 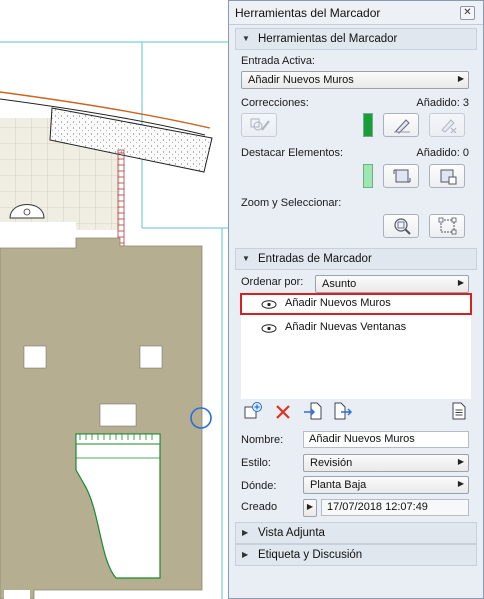 I want to click on report-icon, so click(x=459, y=411).